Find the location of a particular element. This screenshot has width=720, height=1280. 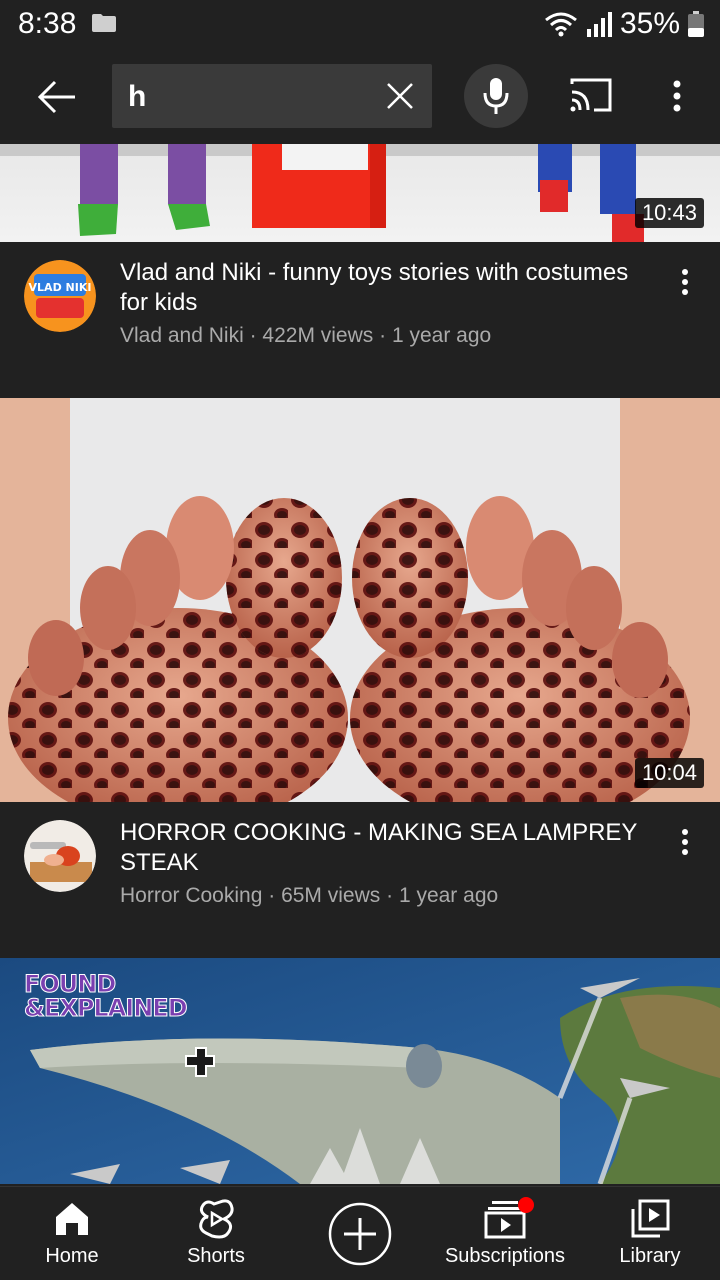

channel-logo-overlay: FOUND &EXPLAINED is located at coordinates (106, 996).